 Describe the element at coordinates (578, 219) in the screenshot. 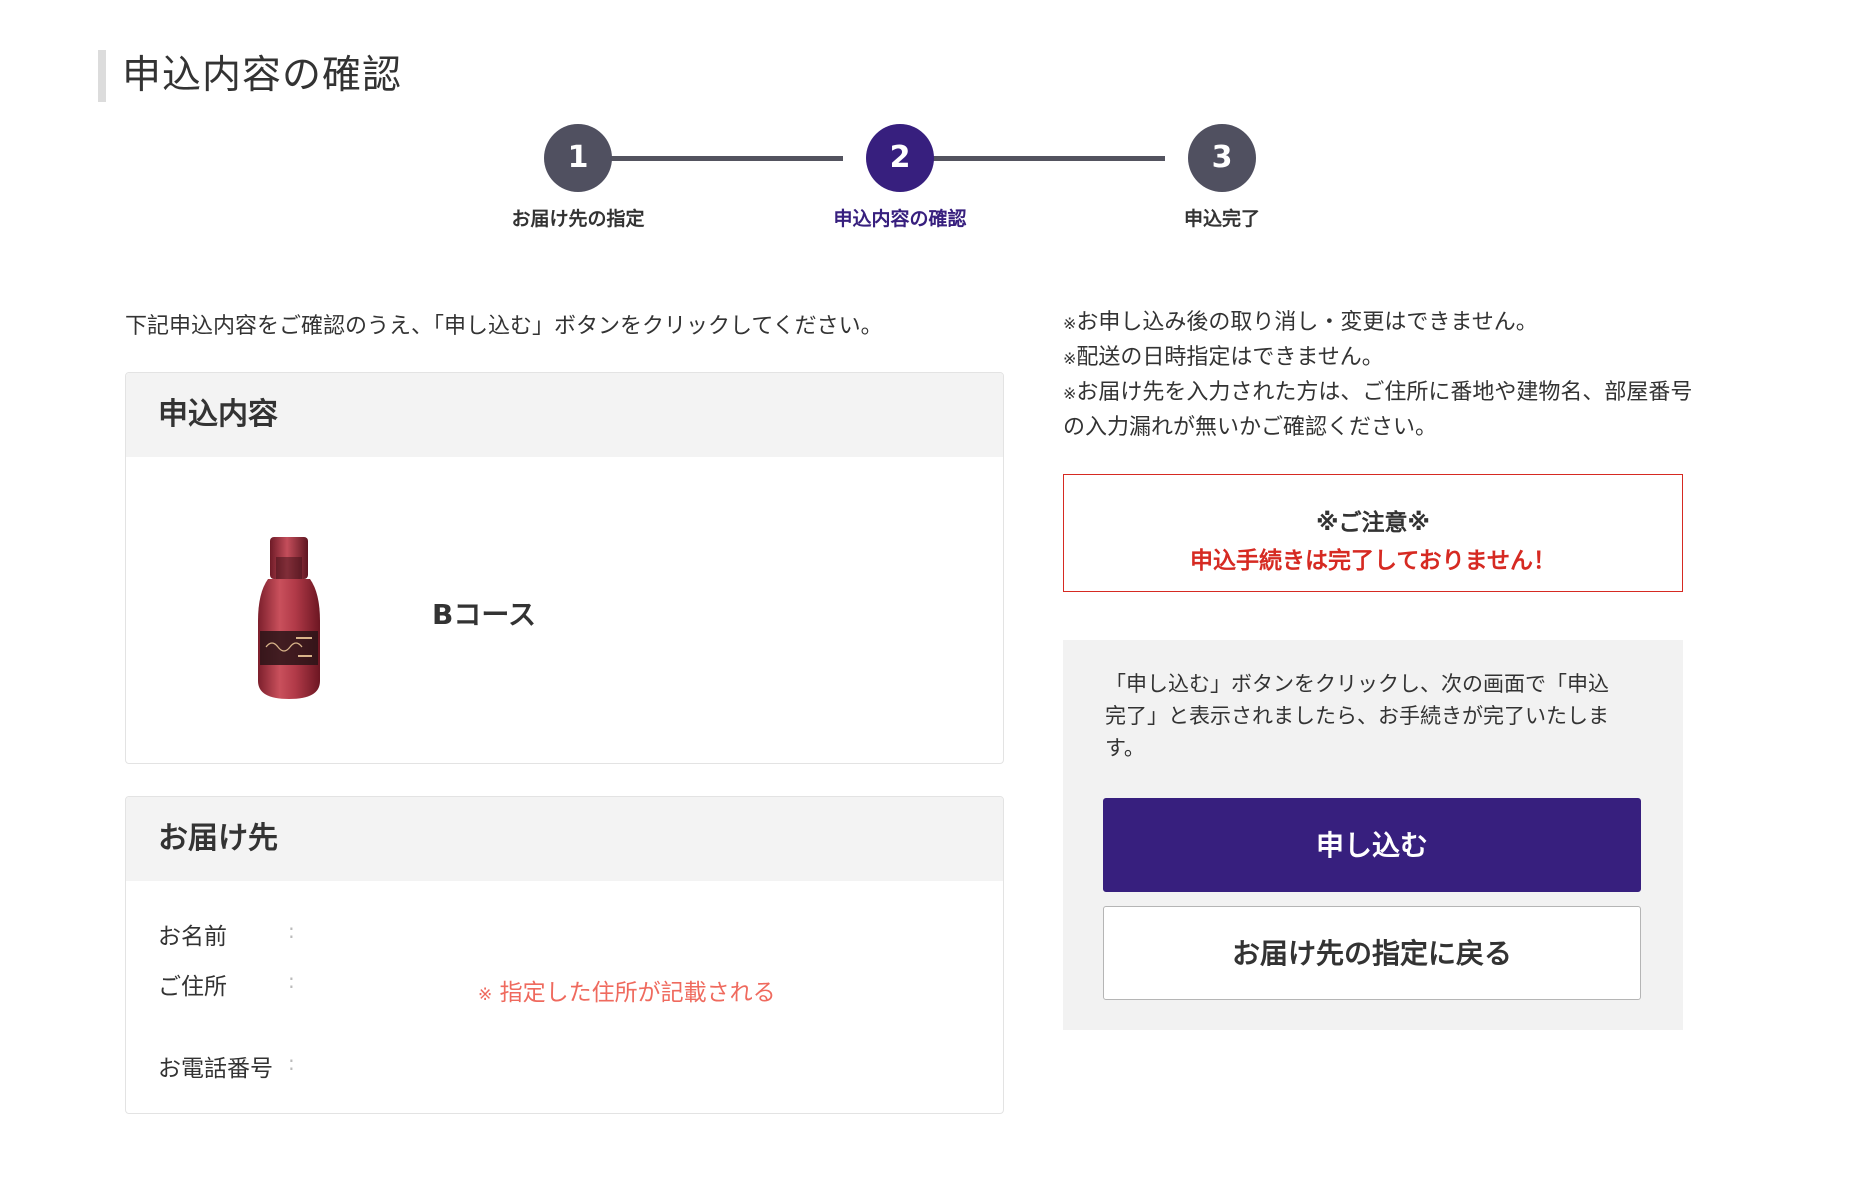

I see `step-label: お届け先の指定` at that location.